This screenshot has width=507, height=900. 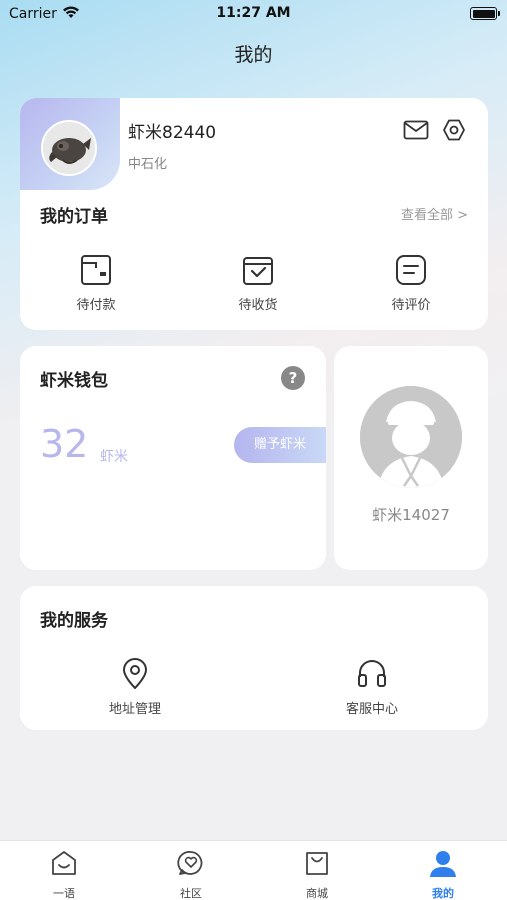 What do you see at coordinates (411, 305) in the screenshot?
I see `order-item-label: 待评价` at bounding box center [411, 305].